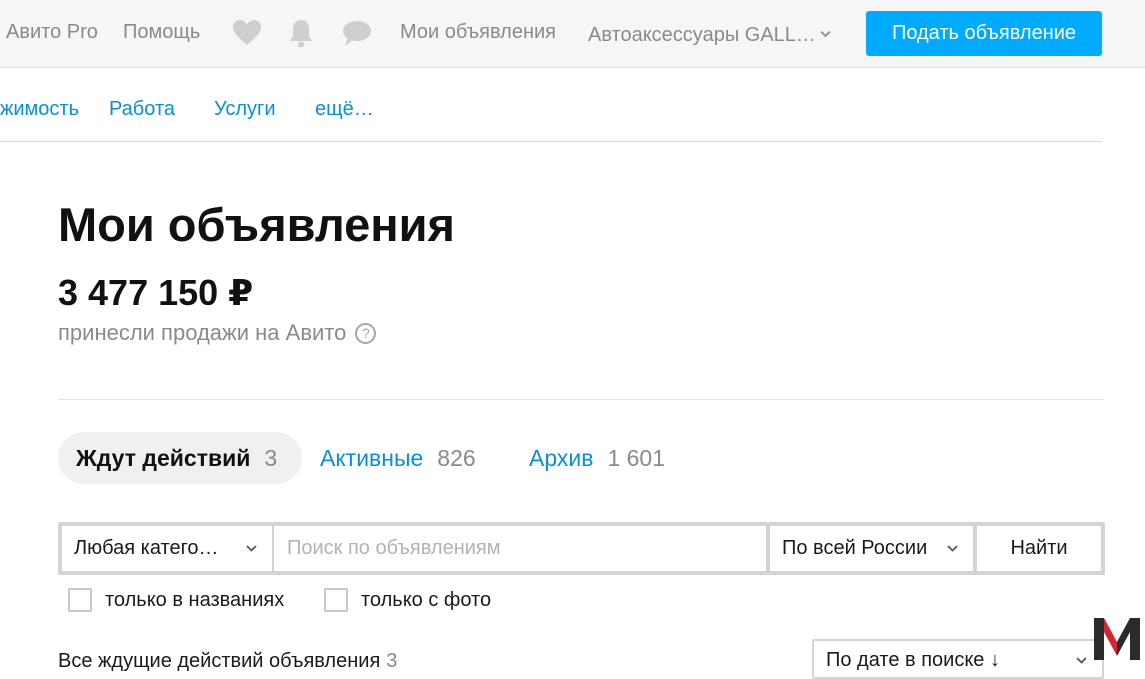  Describe the element at coordinates (195, 599) in the screenshot. I see `checkbox-label: только в названиях` at that location.